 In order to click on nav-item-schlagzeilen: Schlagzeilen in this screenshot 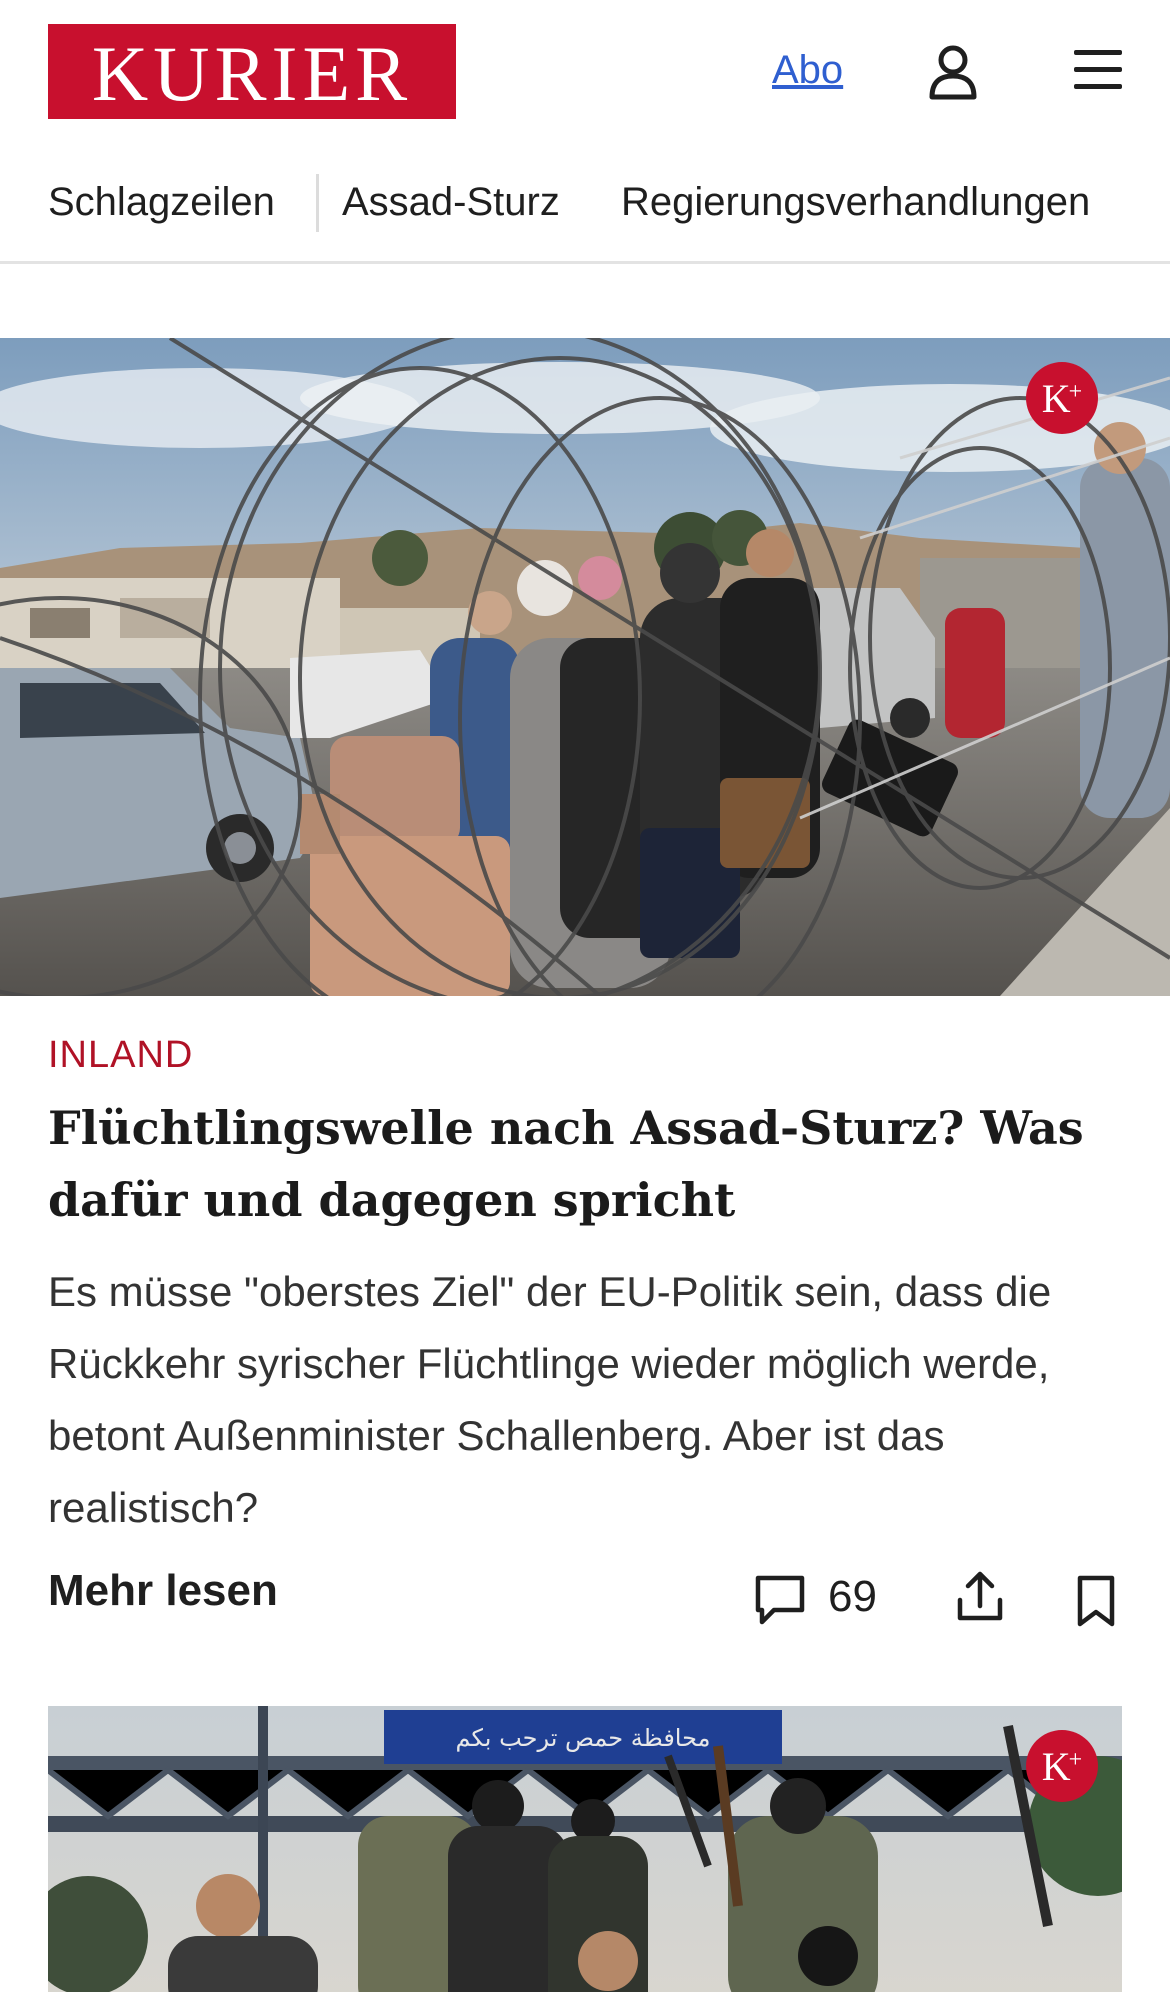, I will do `click(161, 202)`.